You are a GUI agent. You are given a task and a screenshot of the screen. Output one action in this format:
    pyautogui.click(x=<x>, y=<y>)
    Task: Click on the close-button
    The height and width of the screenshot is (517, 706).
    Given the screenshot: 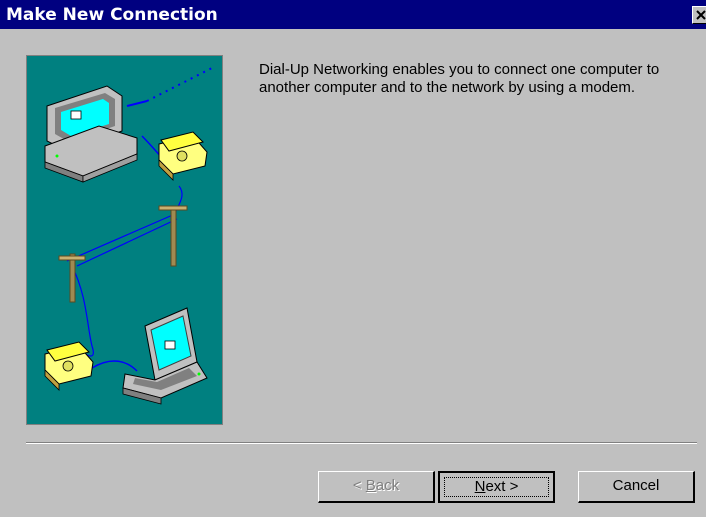 What is the action you would take?
    pyautogui.click(x=699, y=15)
    